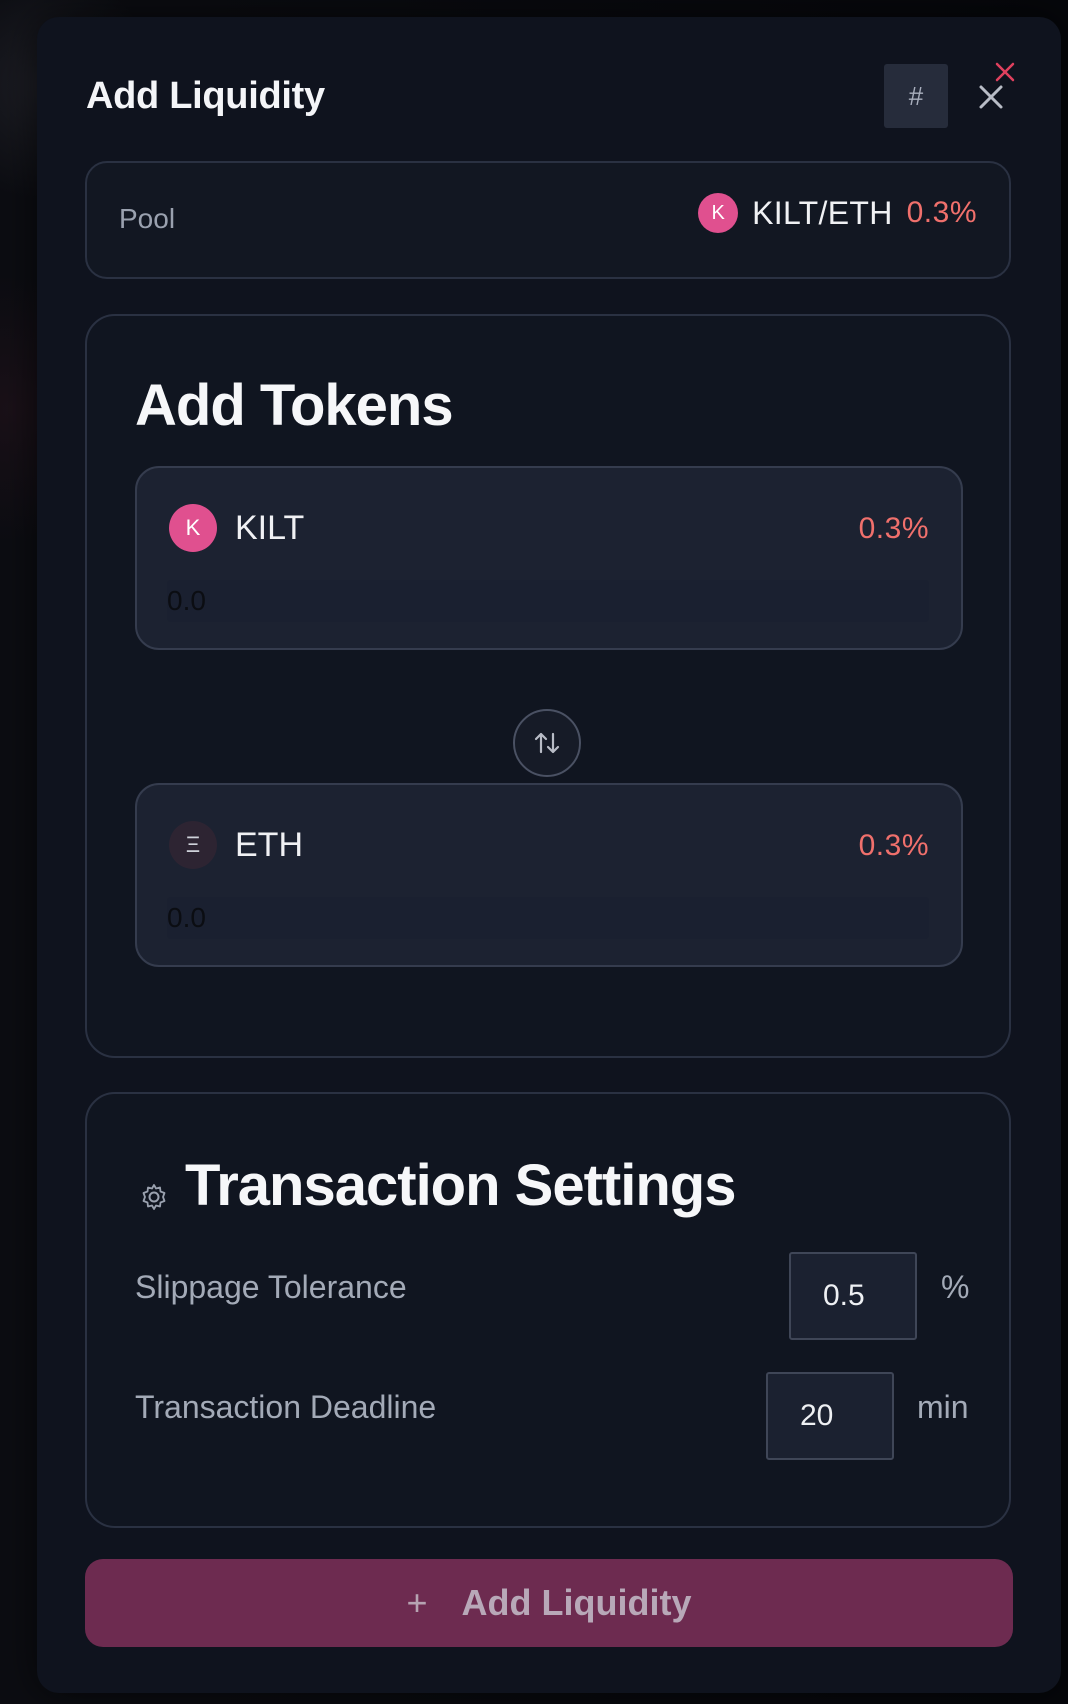 The width and height of the screenshot is (1068, 1704). I want to click on transaction-deadline-label: Transaction Deadline, so click(286, 1407).